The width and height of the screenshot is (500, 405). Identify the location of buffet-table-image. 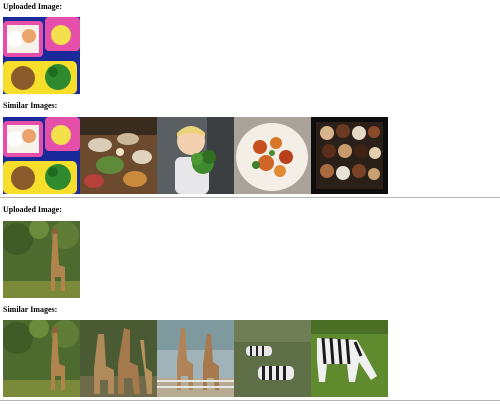
(118, 155).